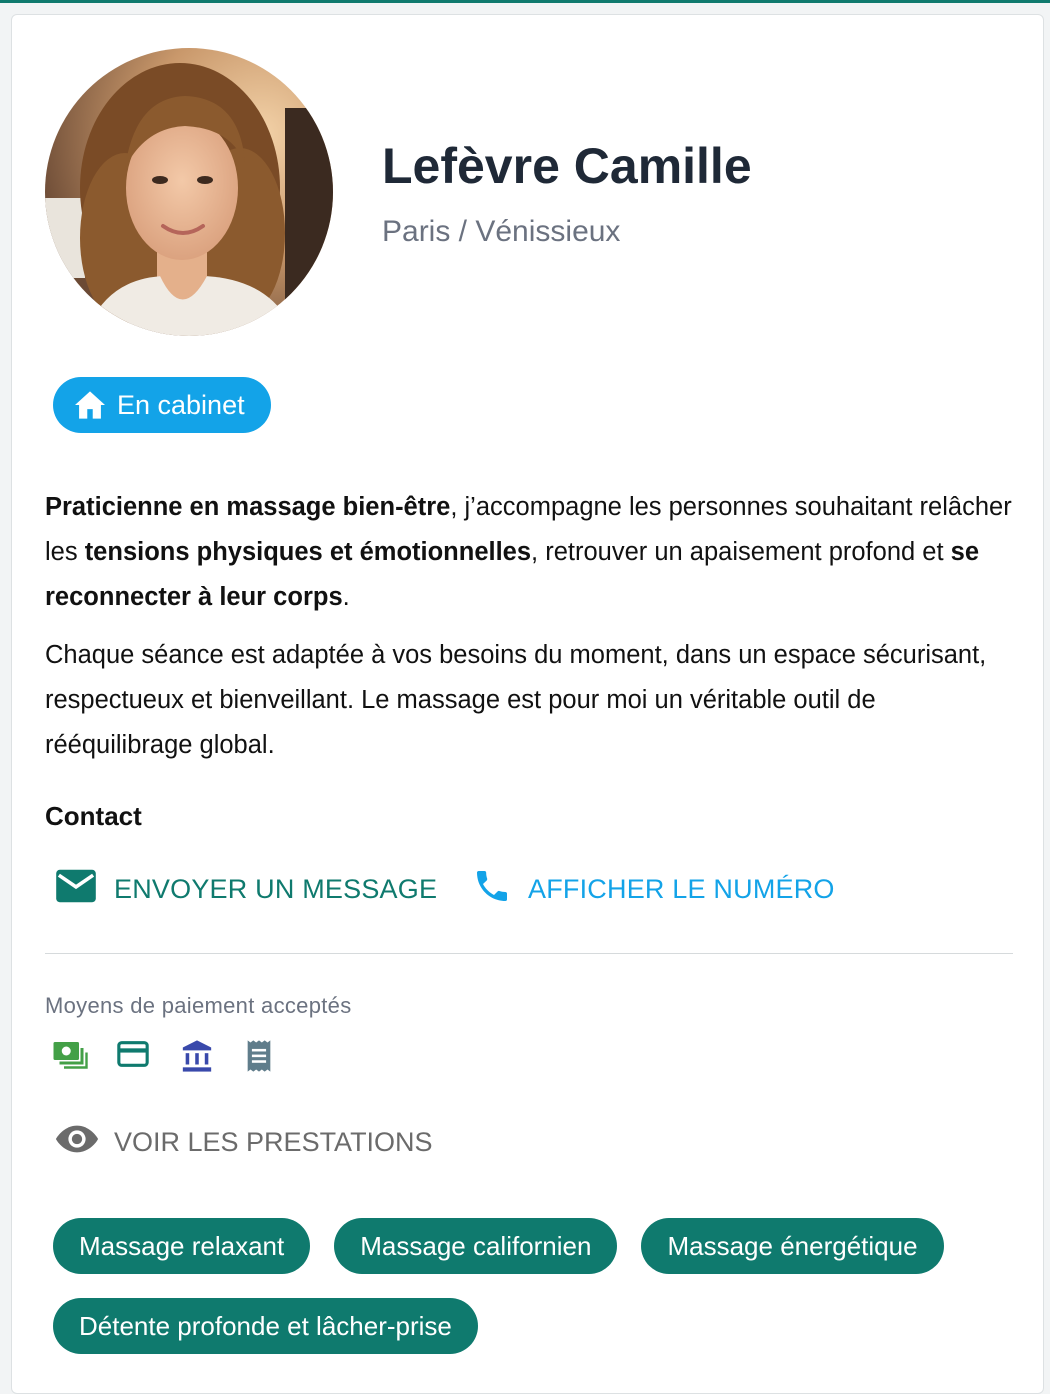 This screenshot has height=1394, width=1050. What do you see at coordinates (525, 1) in the screenshot?
I see `top-accent-bar` at bounding box center [525, 1].